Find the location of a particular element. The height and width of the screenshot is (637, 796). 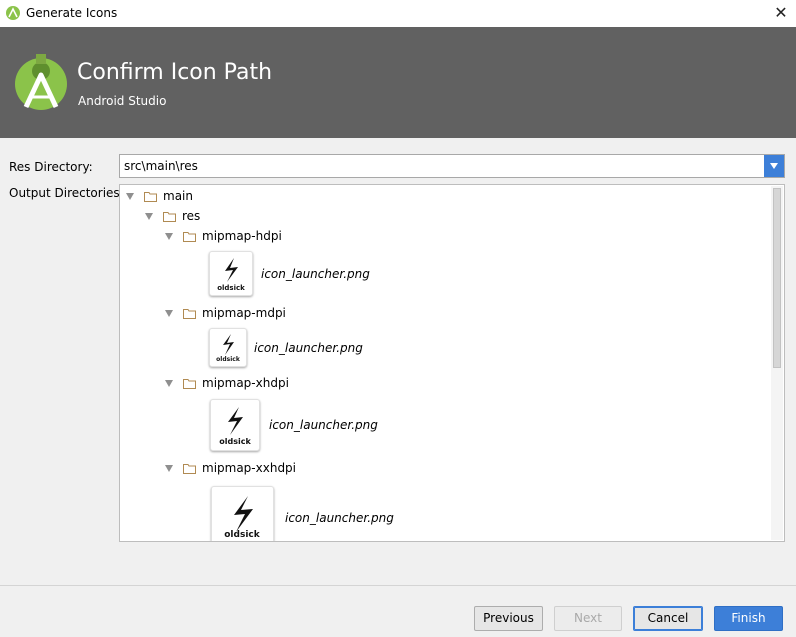

res-directory-label: Res Directory: is located at coordinates (51, 167).